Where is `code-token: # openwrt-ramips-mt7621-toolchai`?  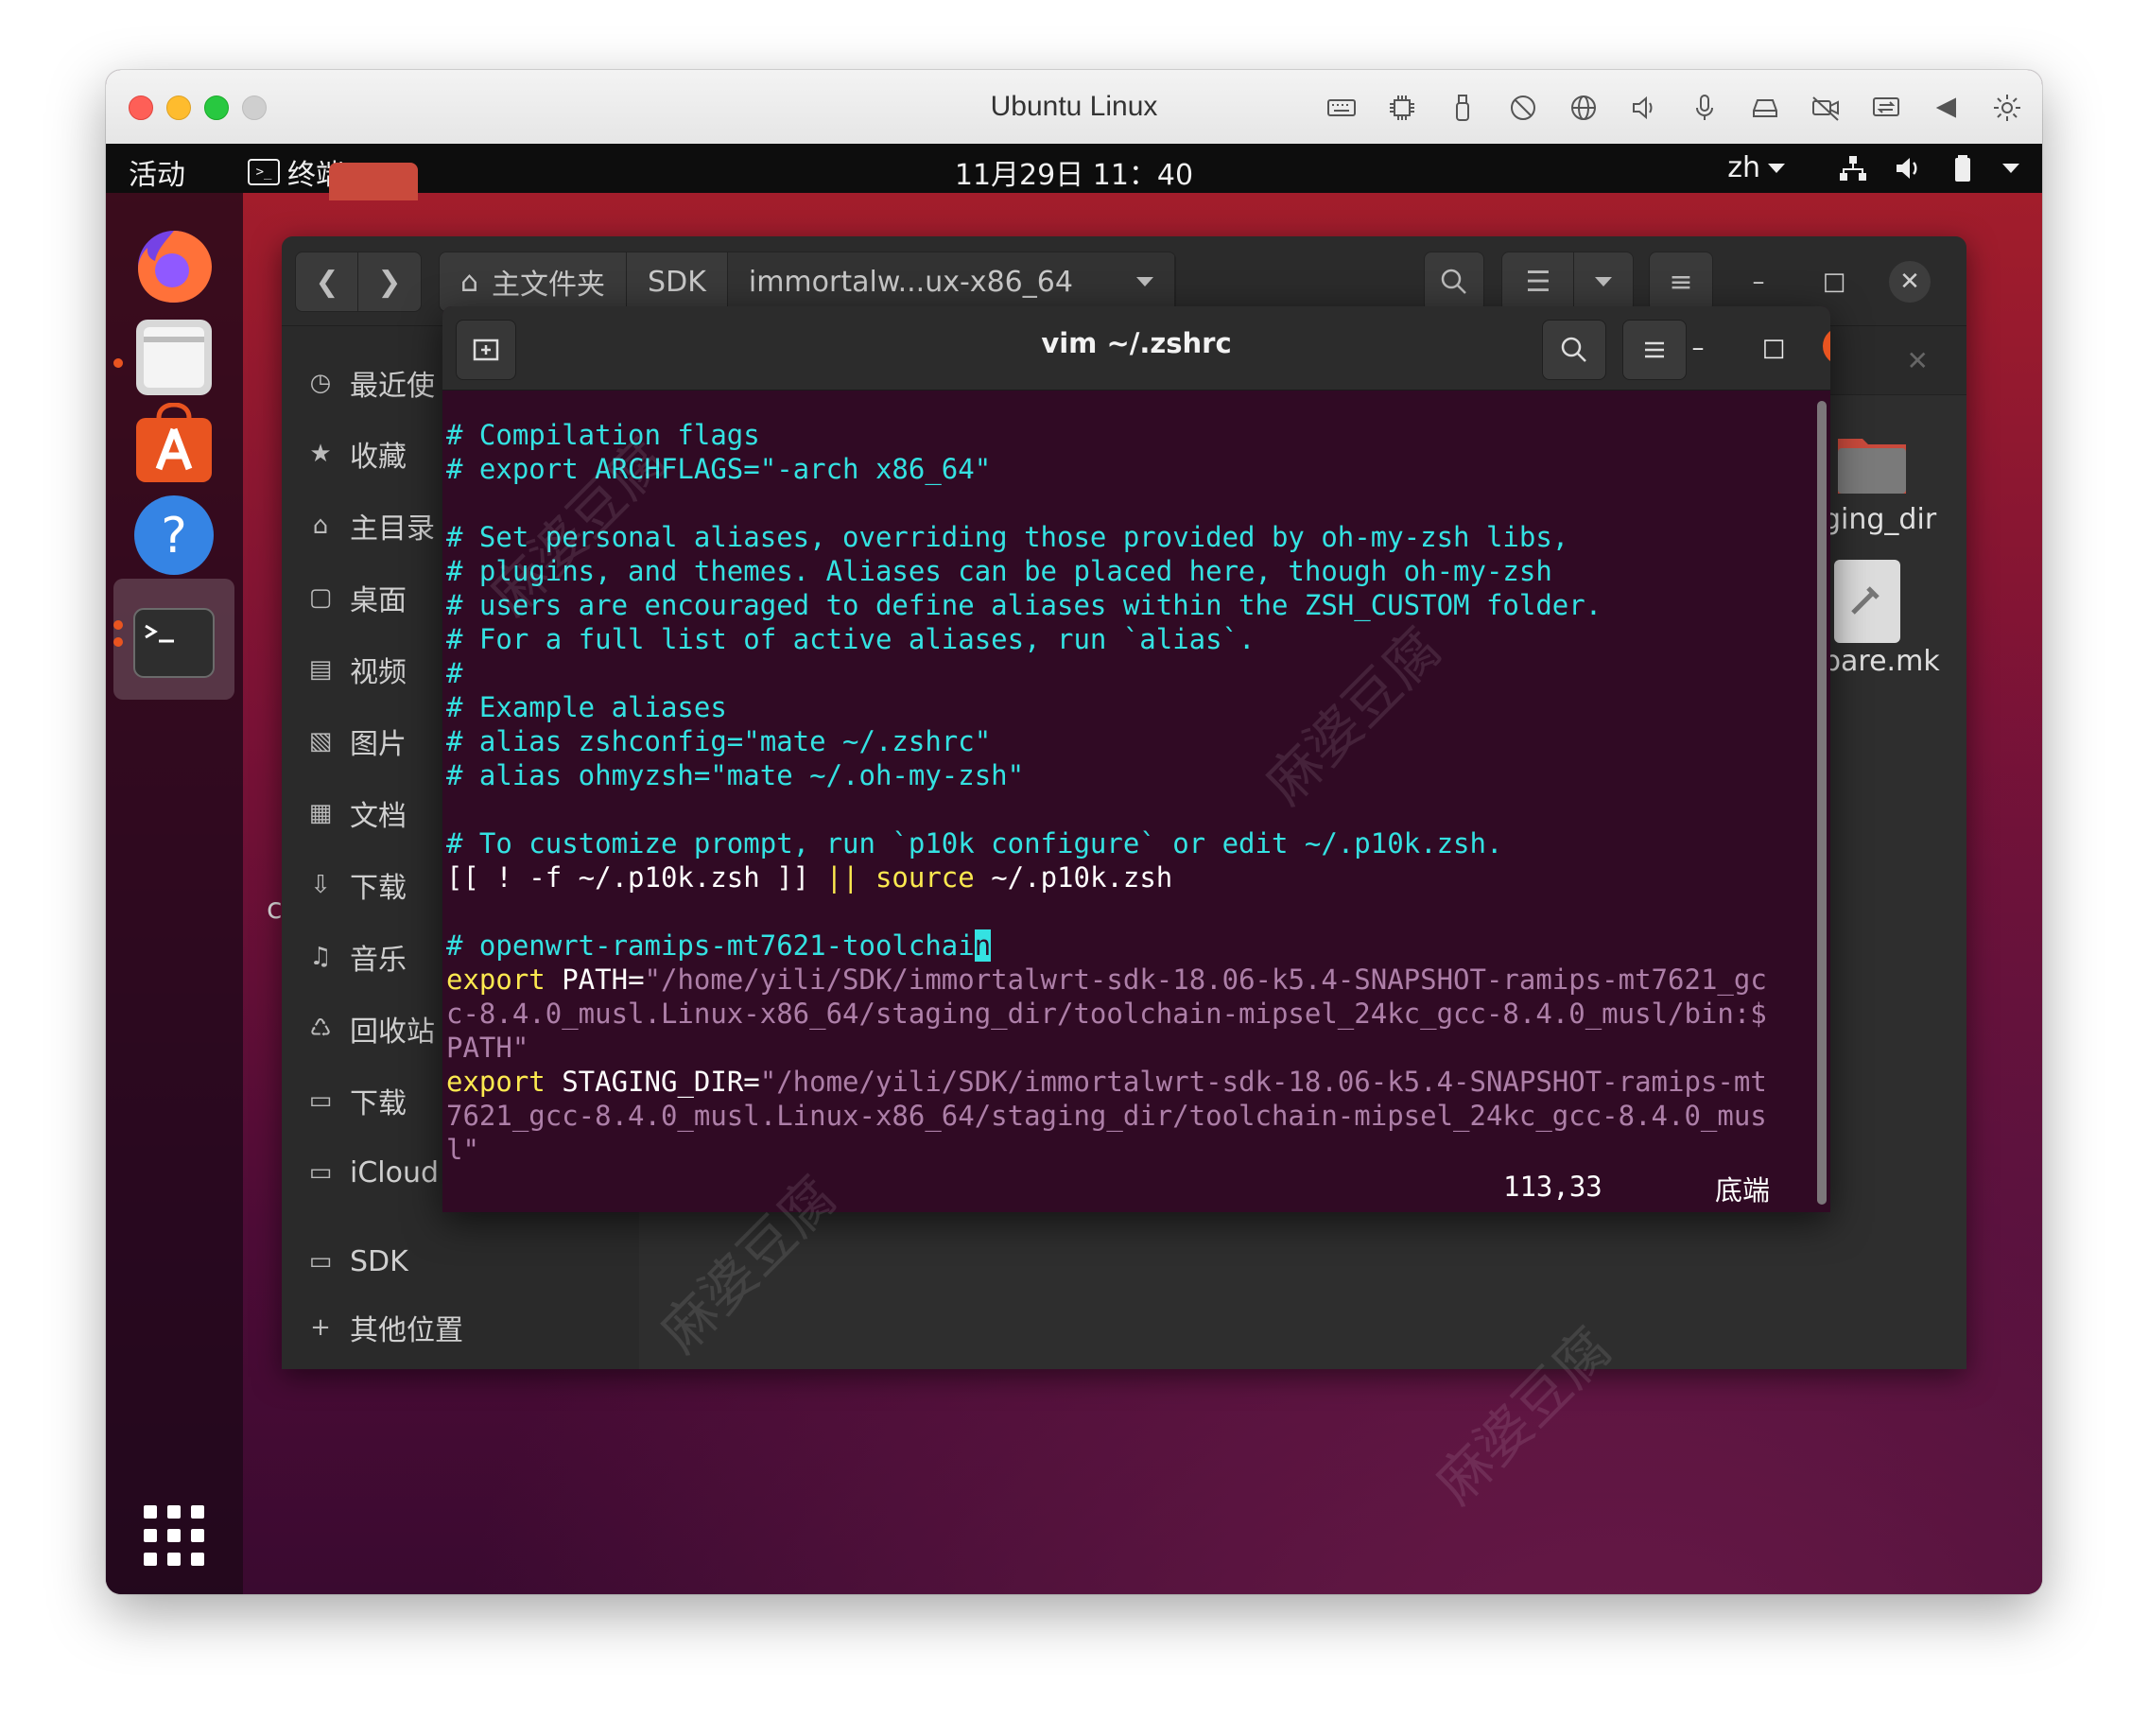
code-token: # openwrt-ramips-mt7621-toolchai is located at coordinates (710, 945).